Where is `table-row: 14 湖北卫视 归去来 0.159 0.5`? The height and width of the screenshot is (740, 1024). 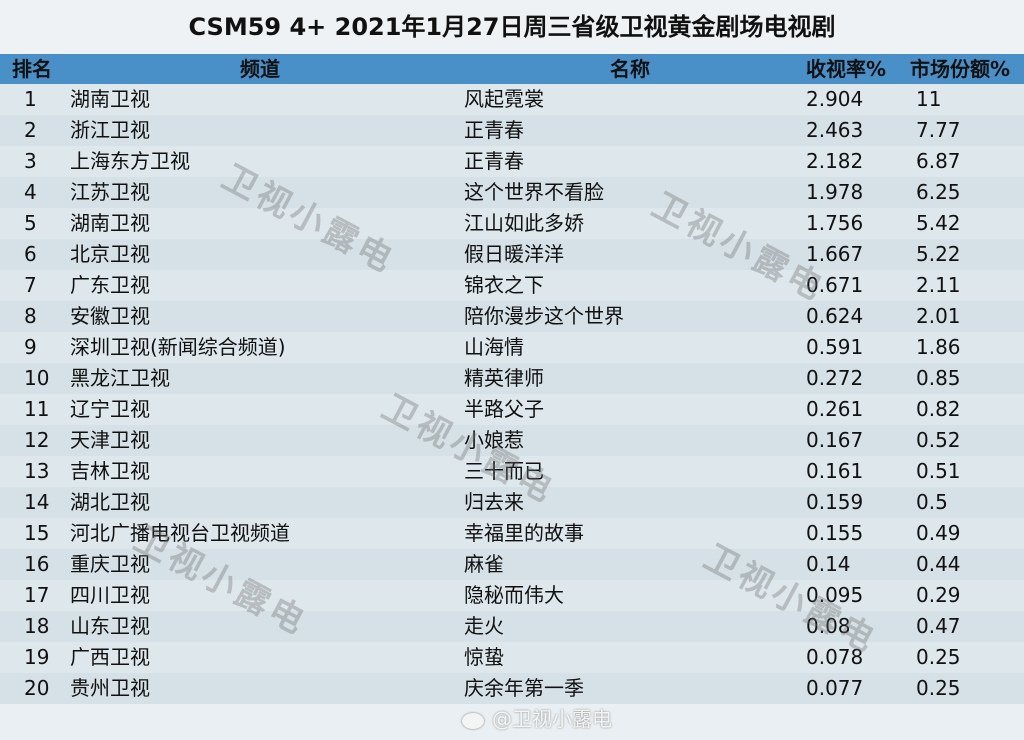 table-row: 14 湖北卫视 归去来 0.159 0.5 is located at coordinates (512, 502).